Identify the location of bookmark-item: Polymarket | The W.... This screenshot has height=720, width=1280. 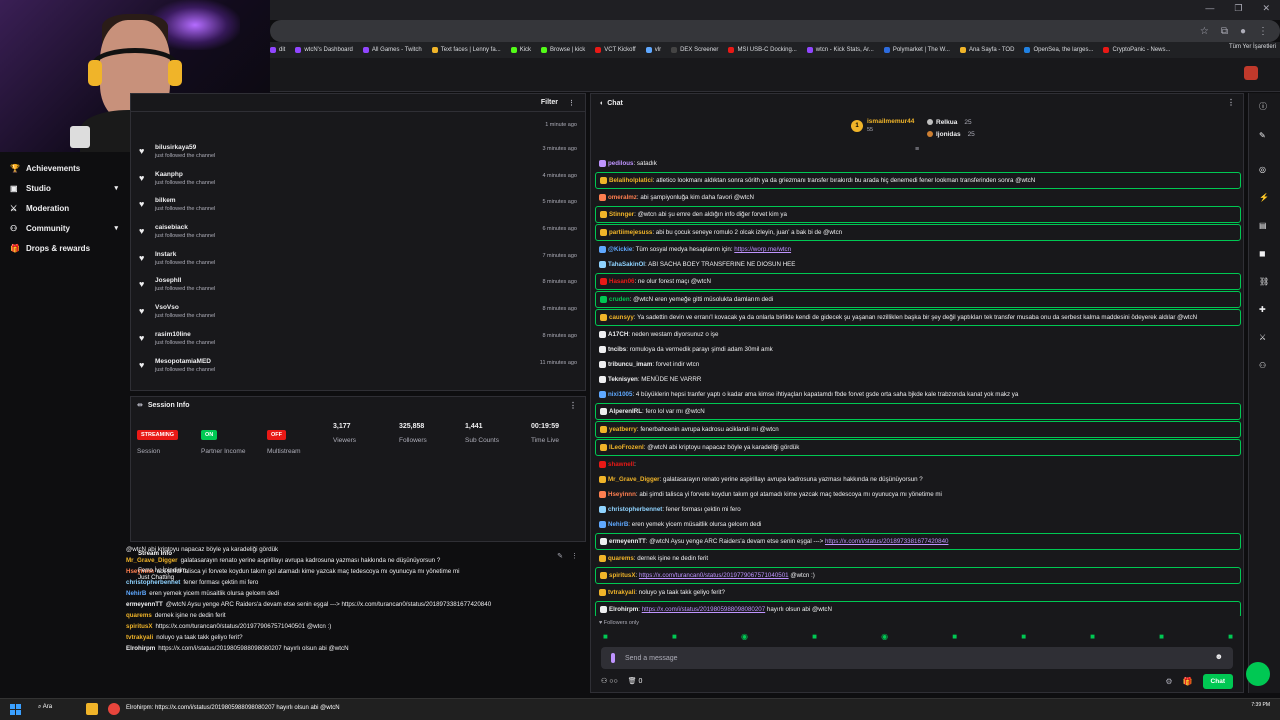
(916, 50).